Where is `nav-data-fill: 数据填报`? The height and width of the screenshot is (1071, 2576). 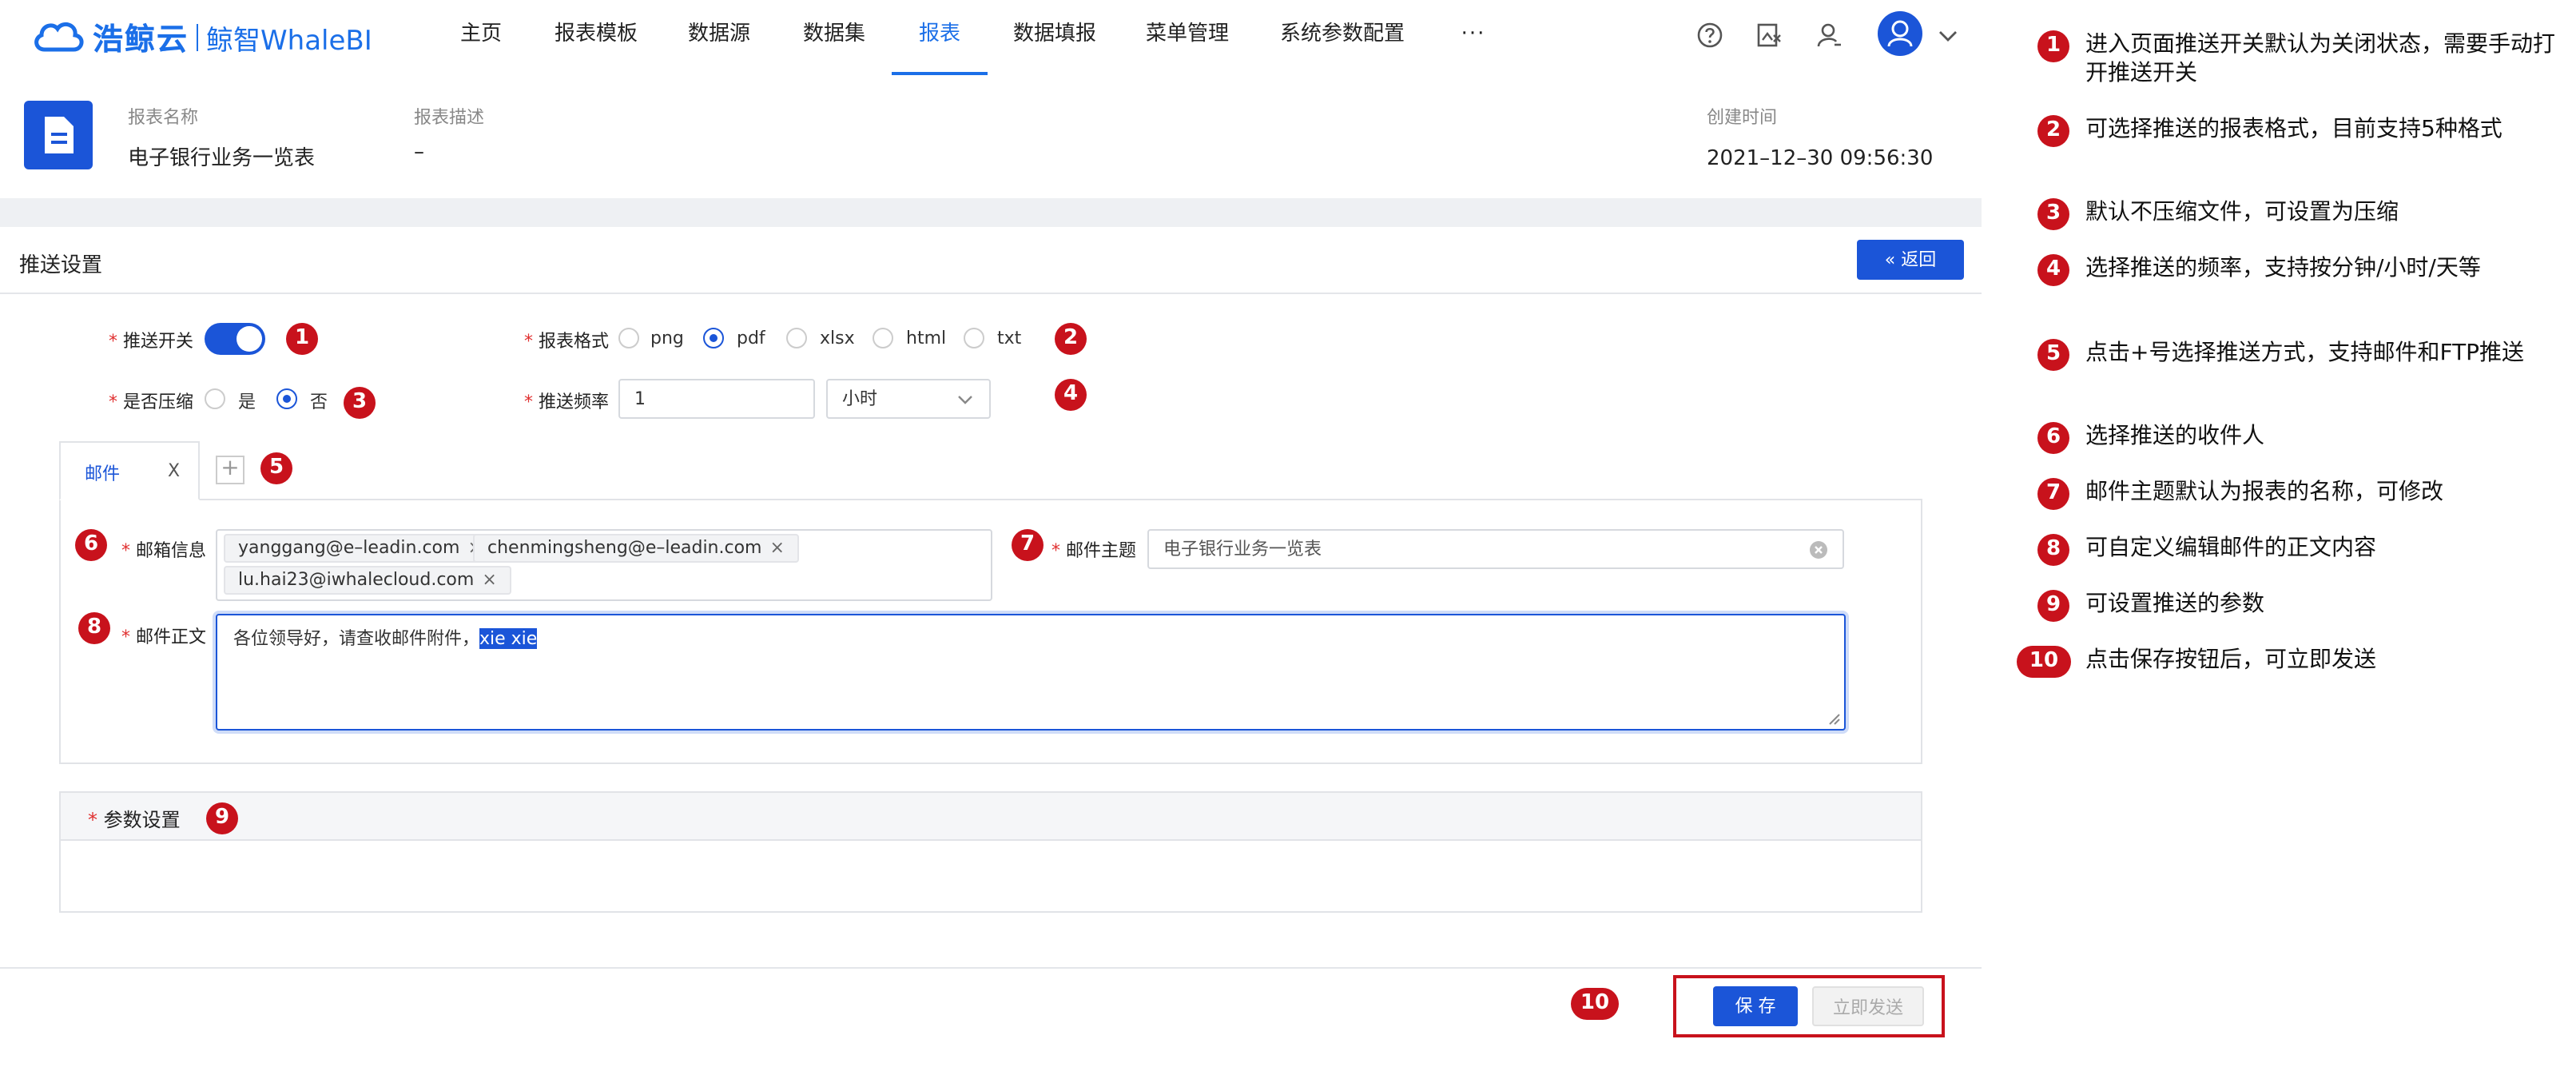 nav-data-fill: 数据填报 is located at coordinates (1055, 37).